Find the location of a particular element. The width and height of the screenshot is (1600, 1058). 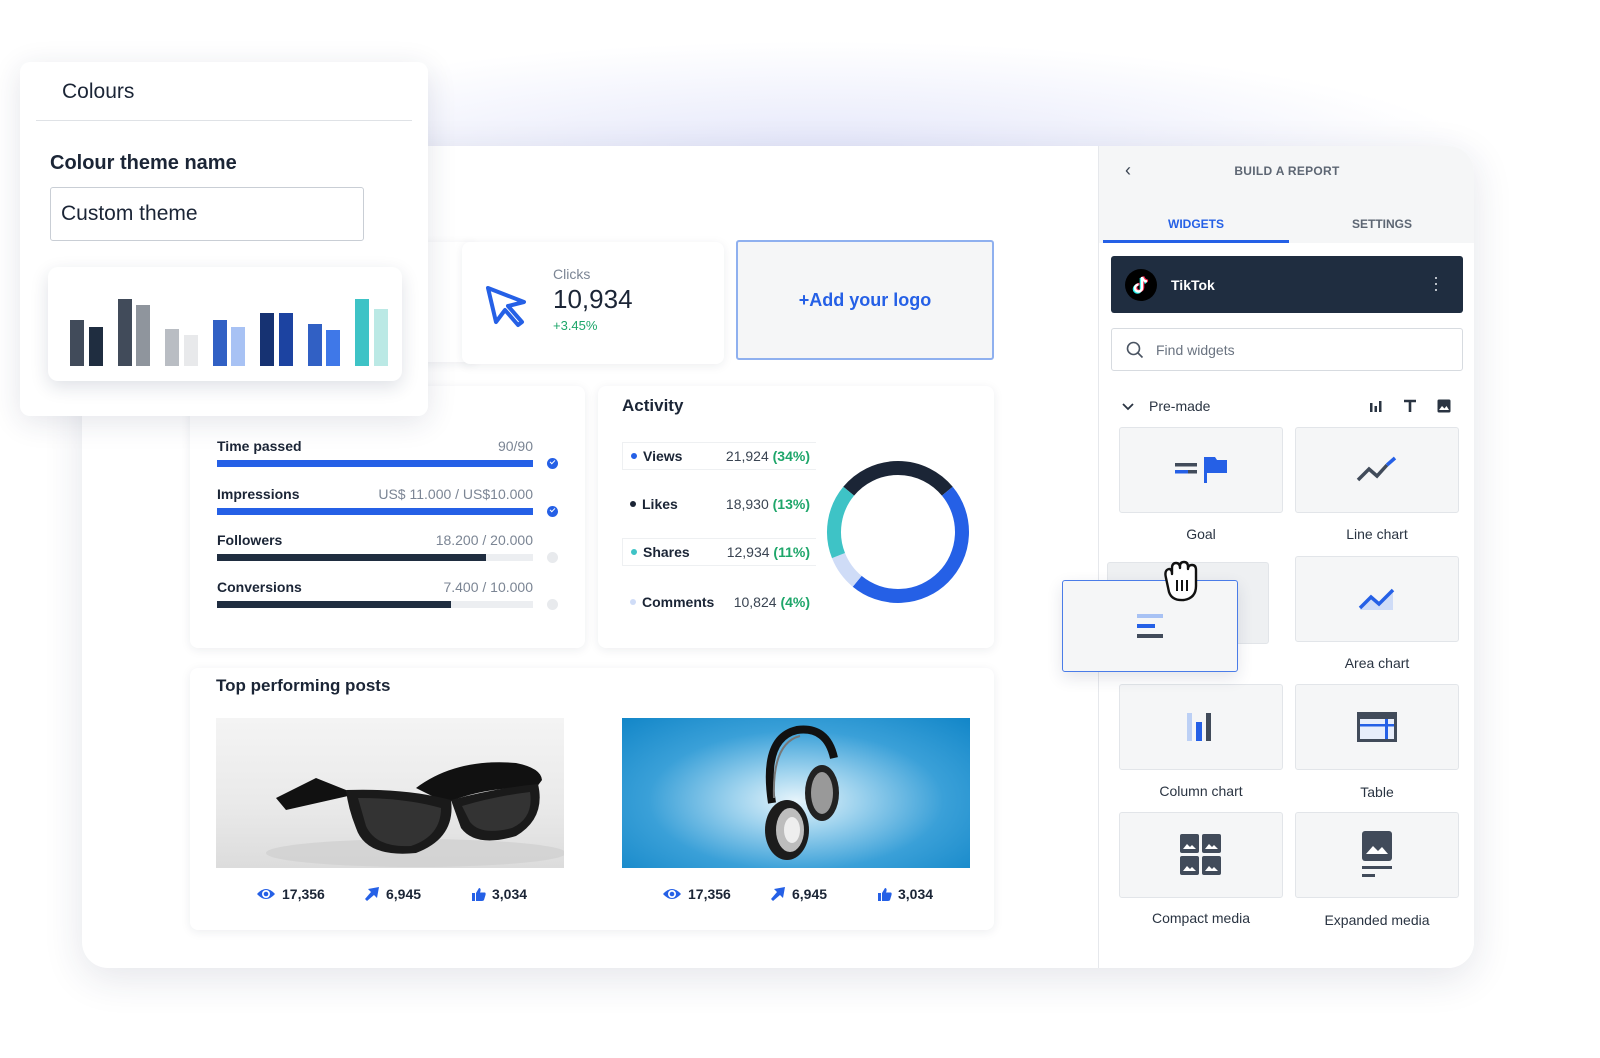

posts-title: Top performing posts is located at coordinates (303, 685).